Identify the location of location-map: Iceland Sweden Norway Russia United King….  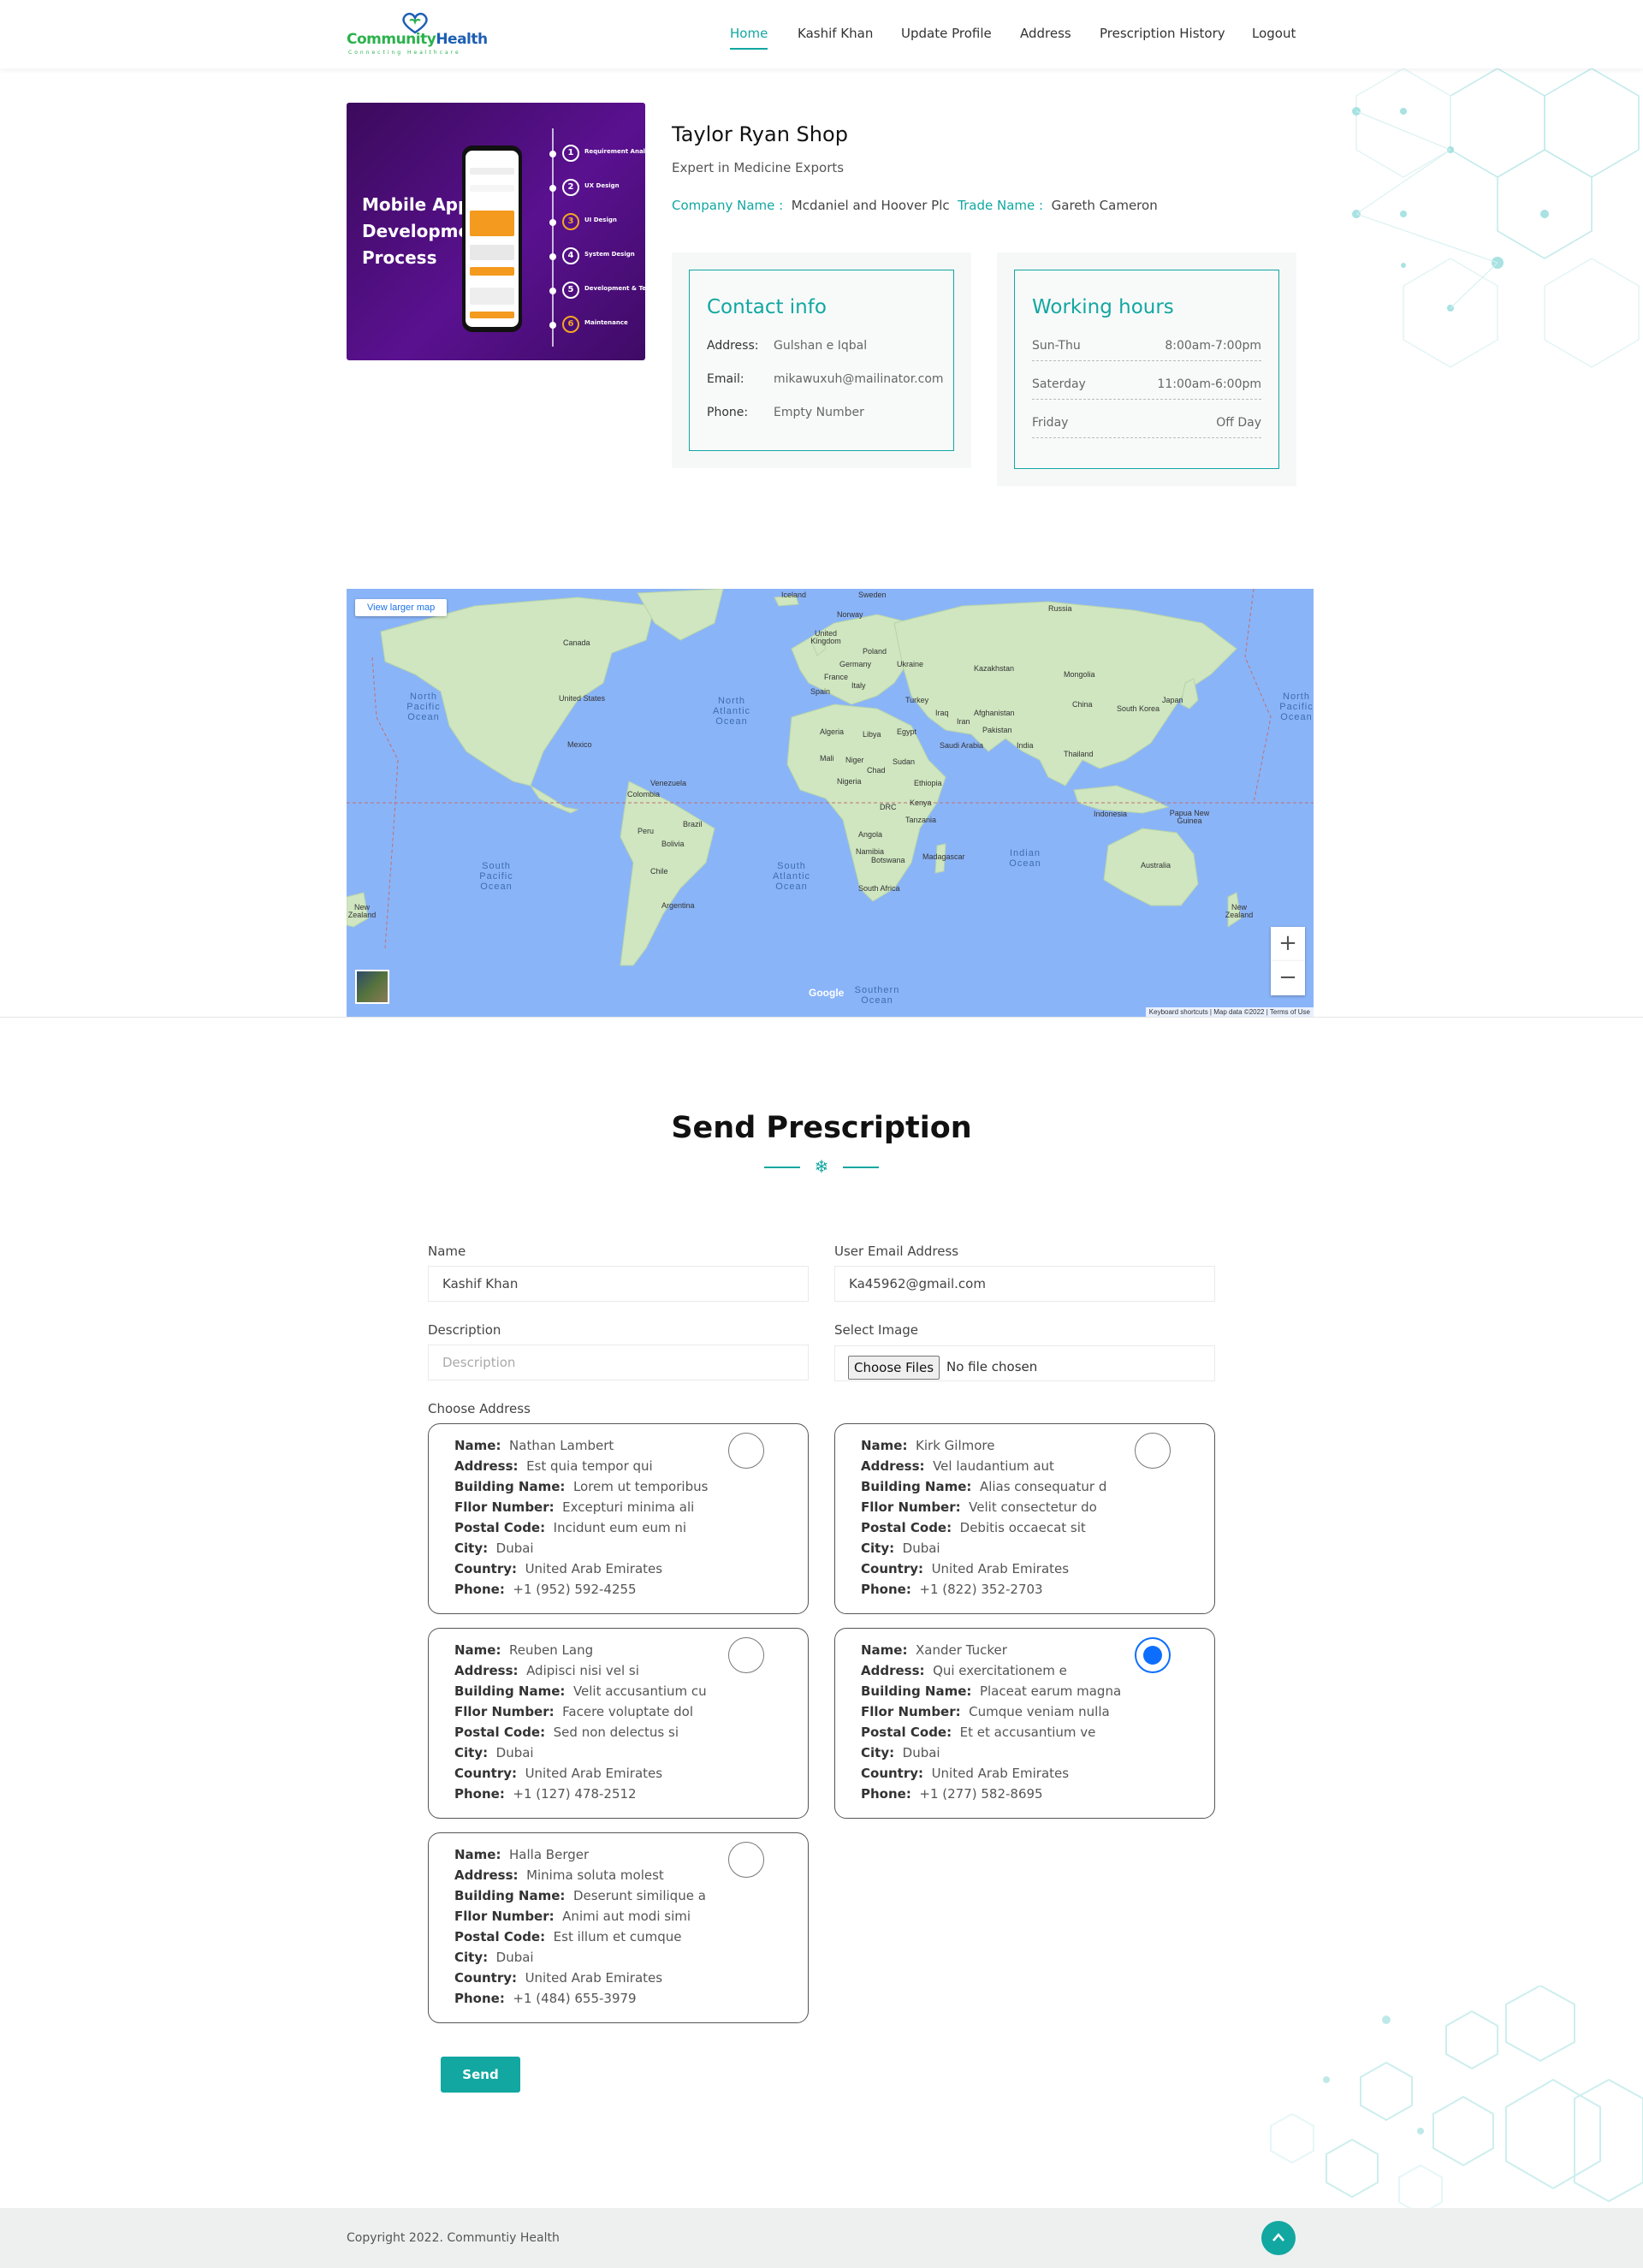
(831, 803).